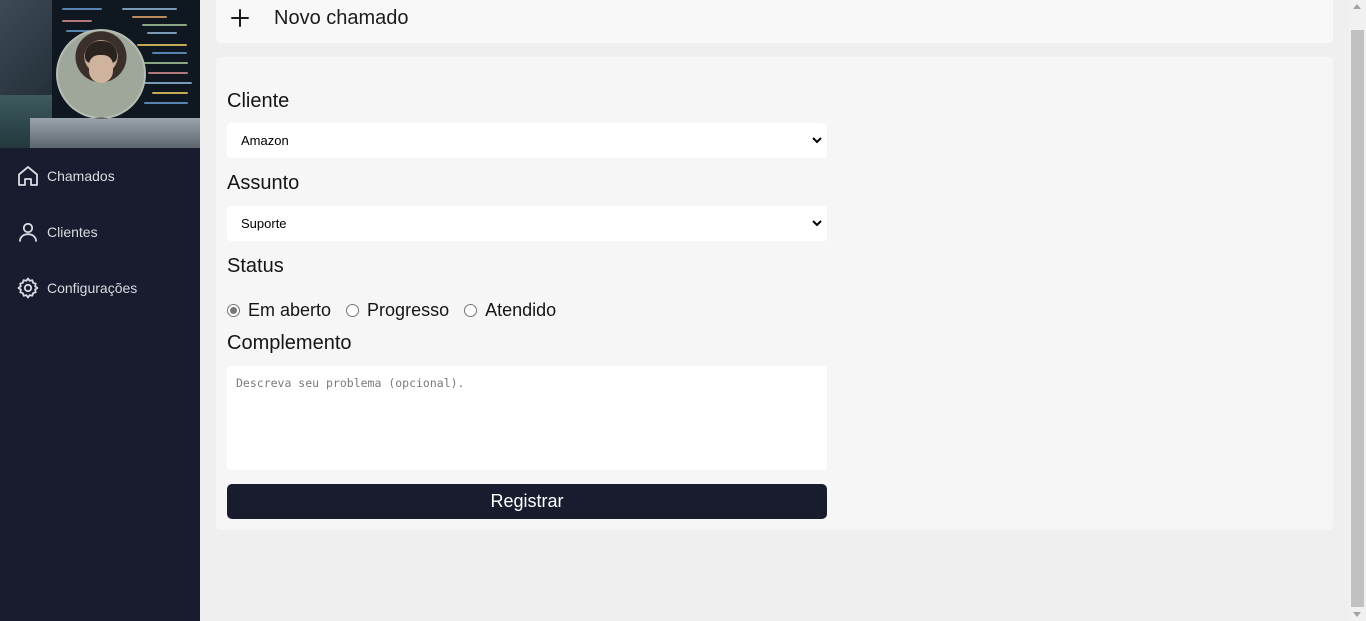 The height and width of the screenshot is (621, 1366). What do you see at coordinates (72, 232) in the screenshot?
I see `sidebar-item-label: Clientes` at bounding box center [72, 232].